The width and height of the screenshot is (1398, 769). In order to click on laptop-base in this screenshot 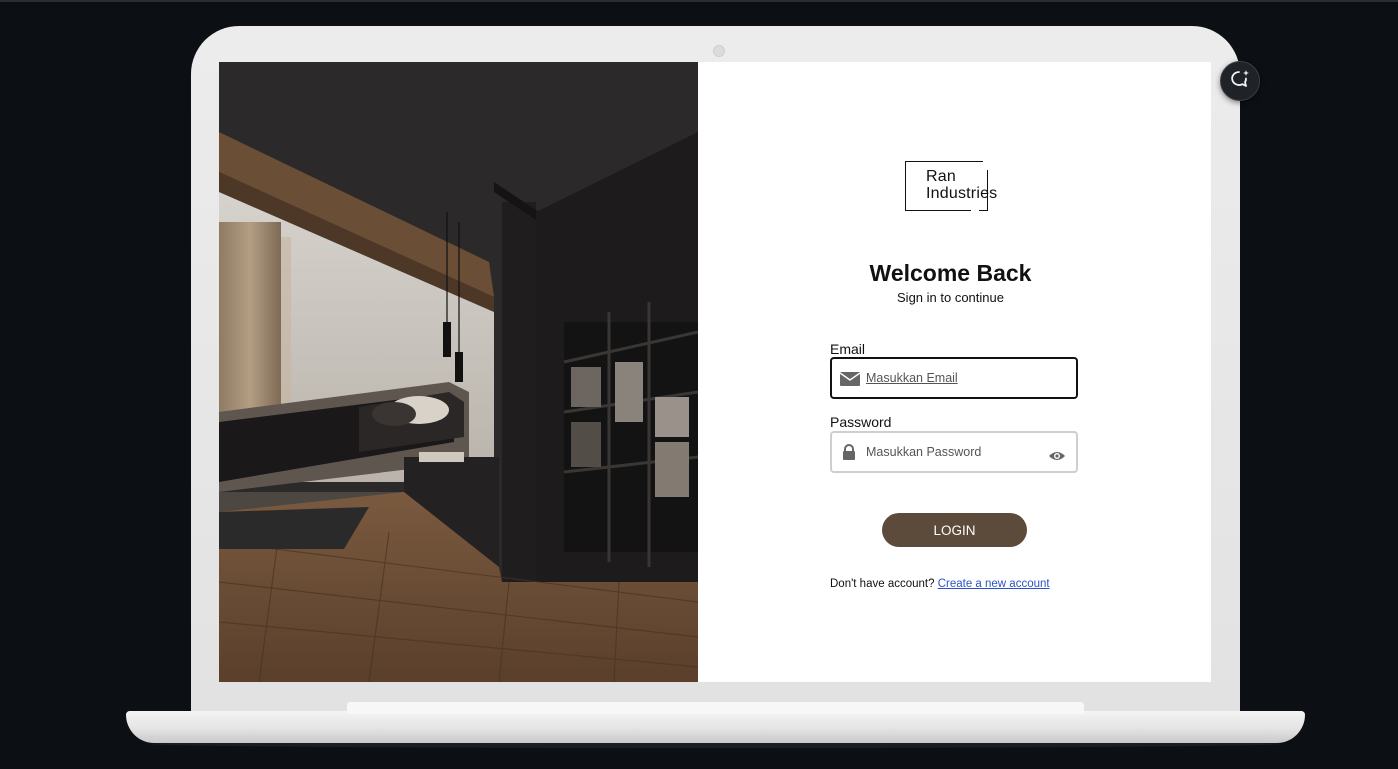, I will do `click(715, 727)`.